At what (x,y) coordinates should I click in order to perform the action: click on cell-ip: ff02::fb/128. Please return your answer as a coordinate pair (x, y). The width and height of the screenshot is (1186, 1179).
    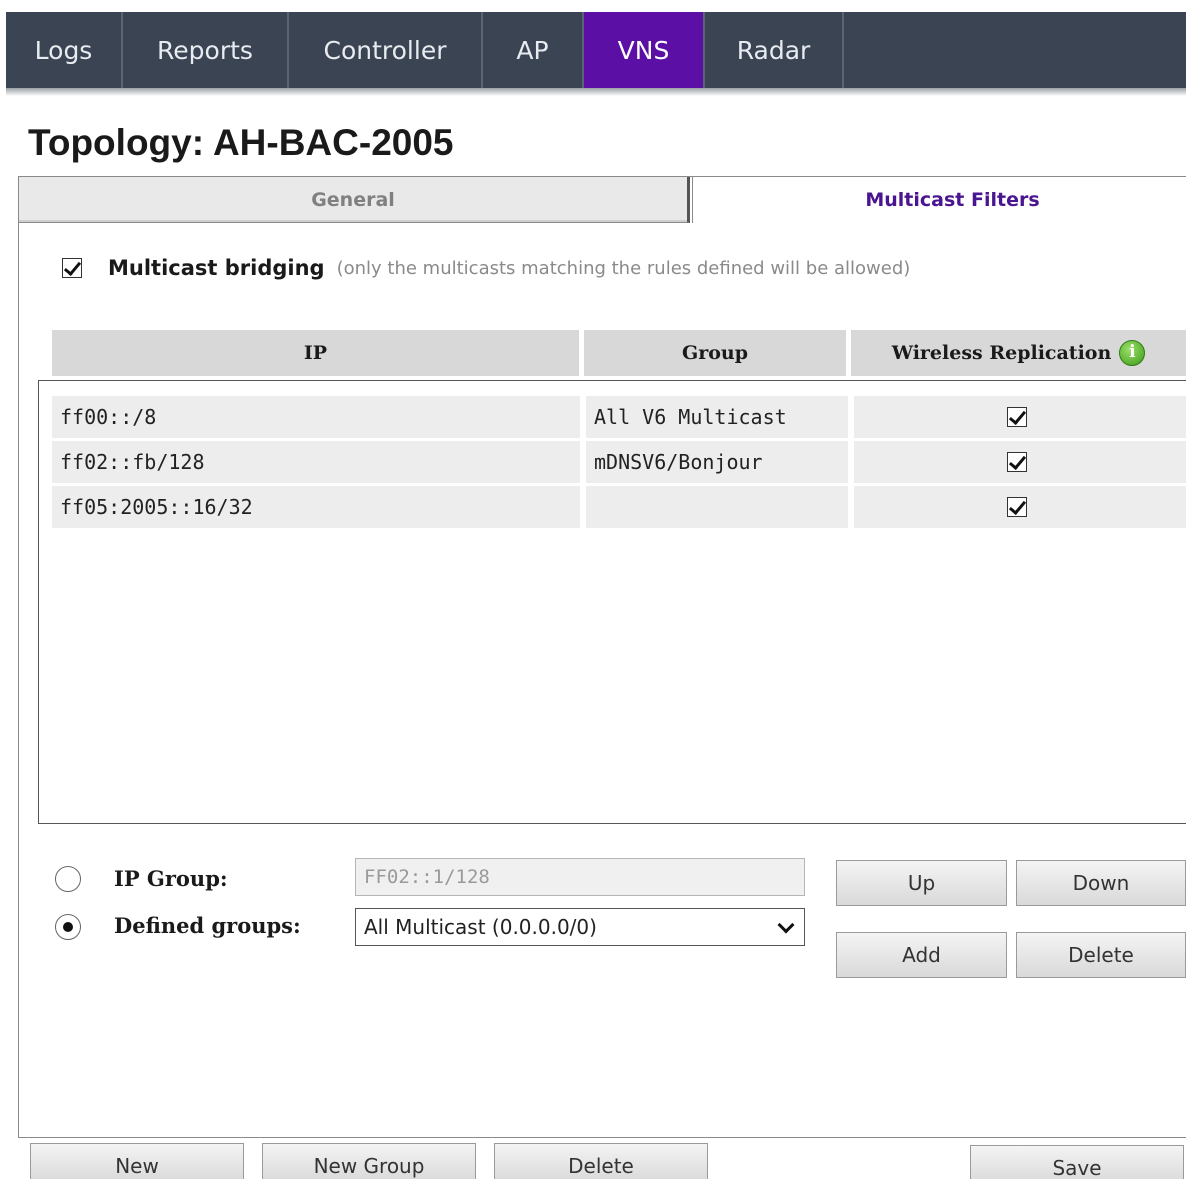
    Looking at the image, I should click on (316, 462).